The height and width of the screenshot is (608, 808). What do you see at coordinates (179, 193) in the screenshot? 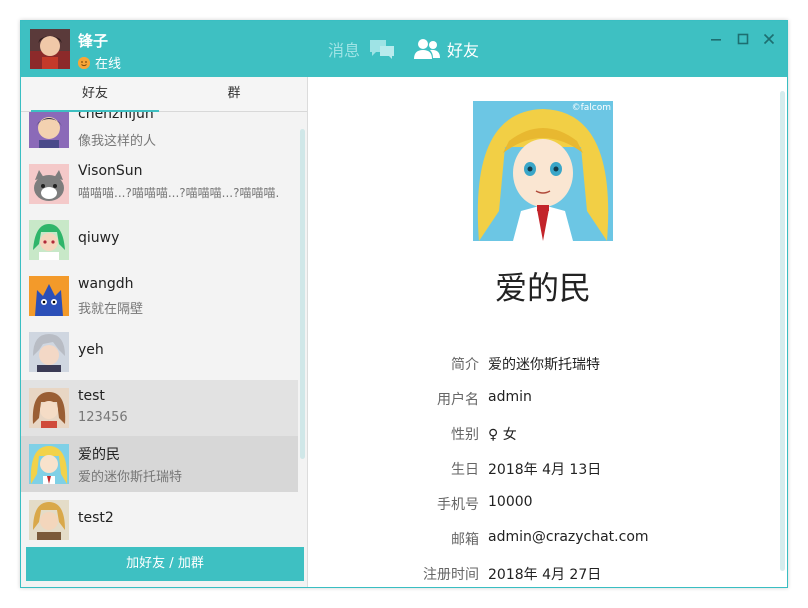
I see `friend-signature: 喵喵喵...?喵喵喵...?喵喵喵...?喵喵喵.` at bounding box center [179, 193].